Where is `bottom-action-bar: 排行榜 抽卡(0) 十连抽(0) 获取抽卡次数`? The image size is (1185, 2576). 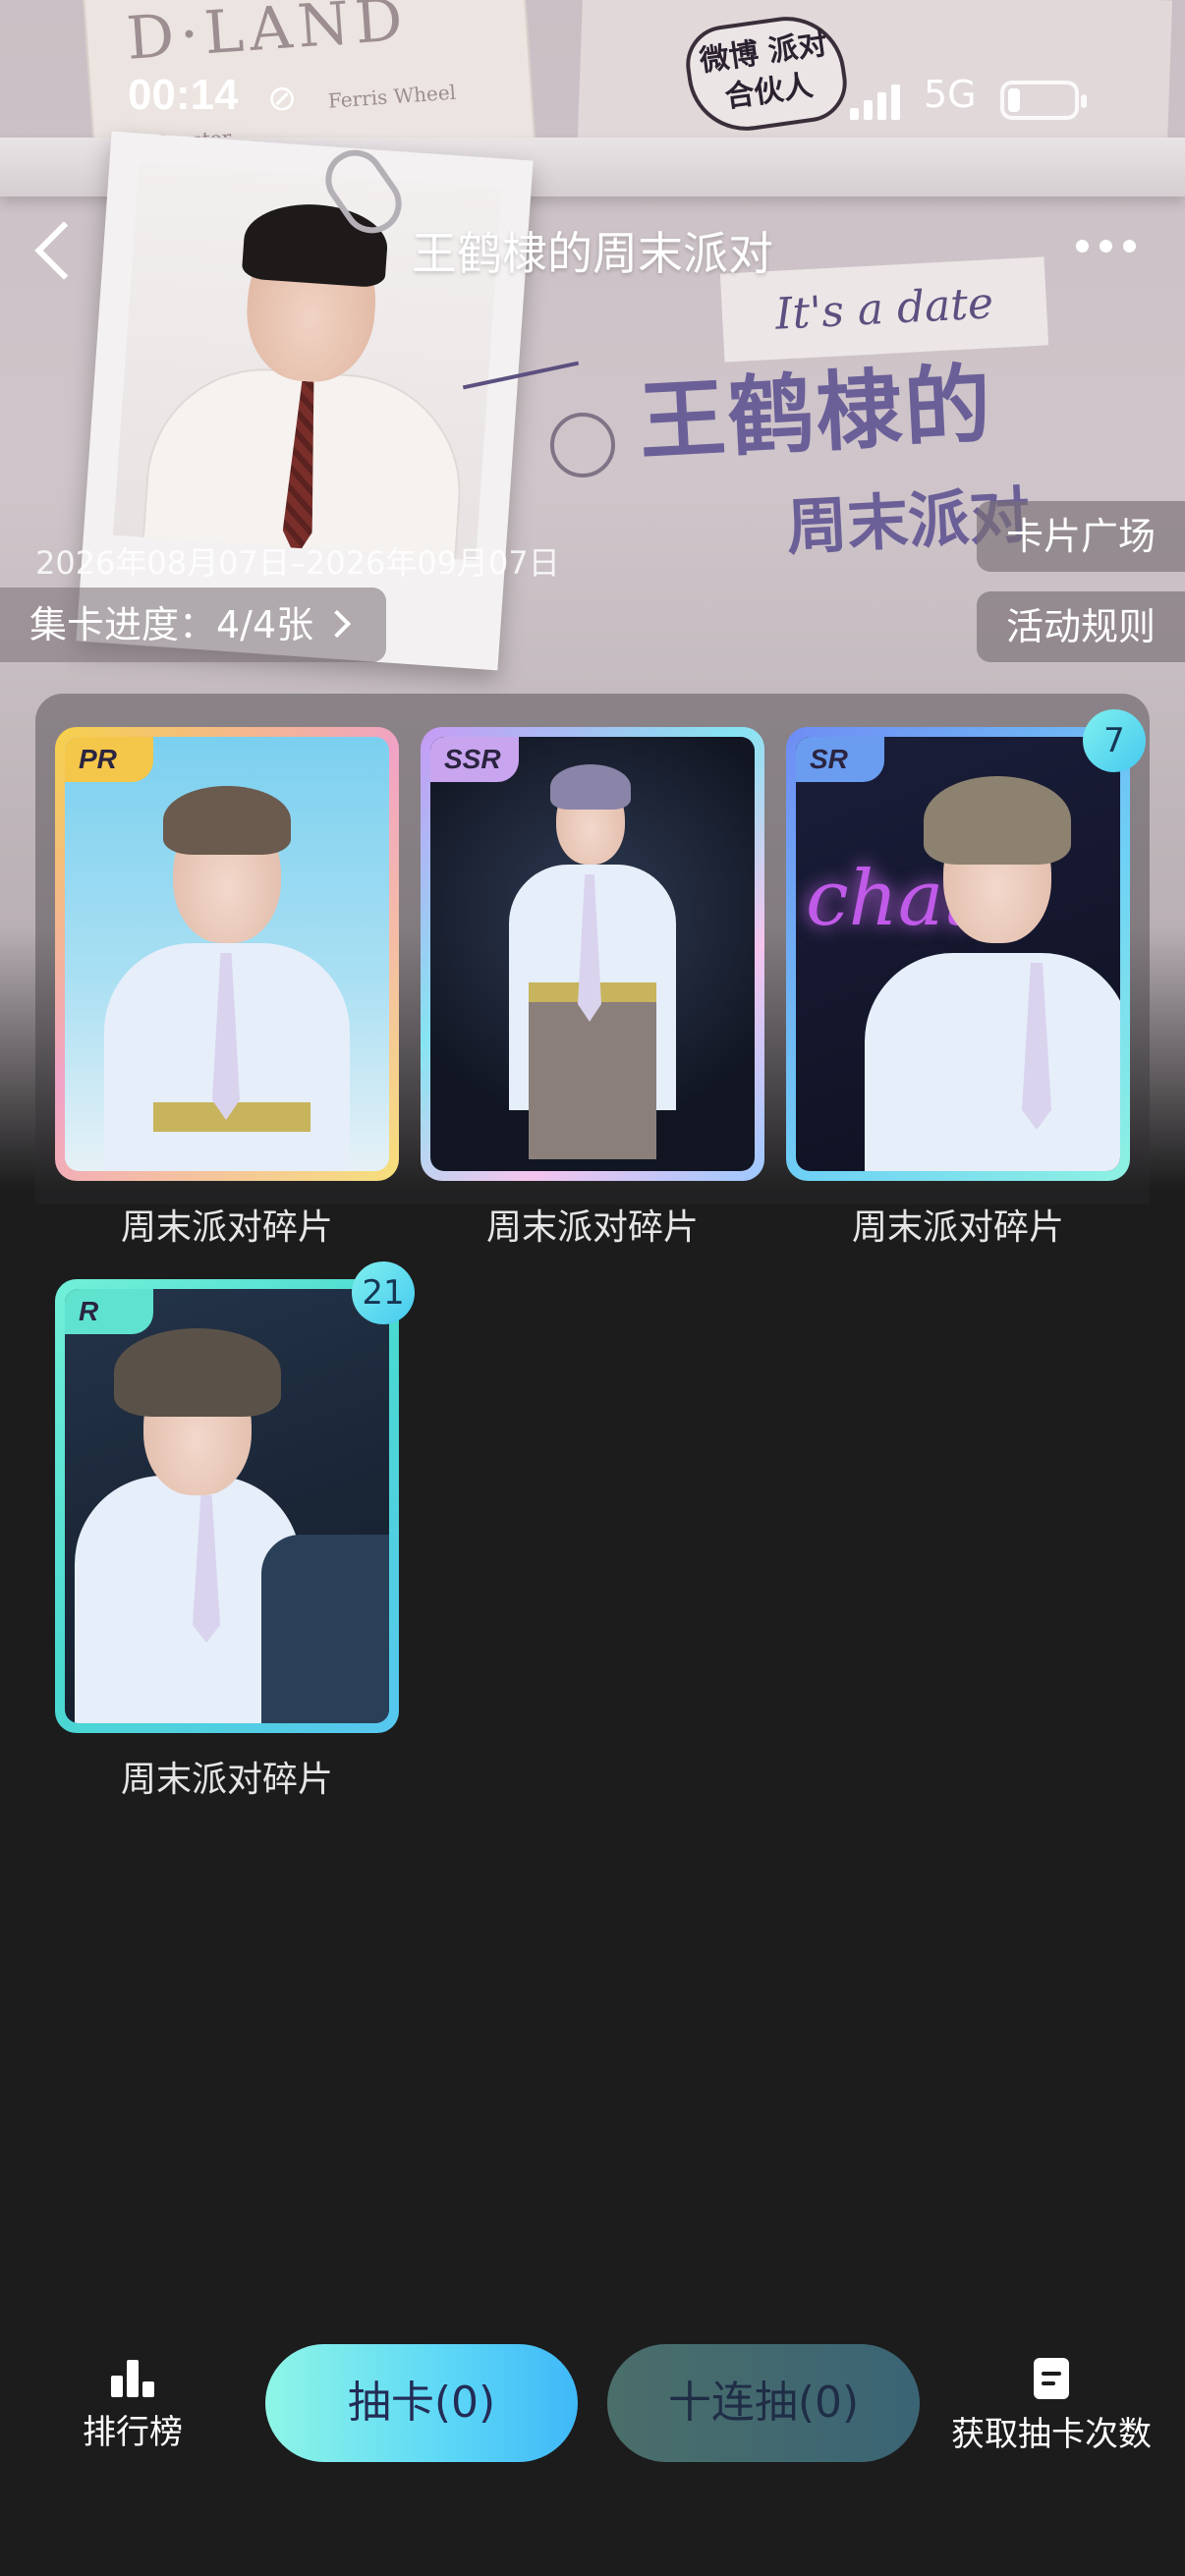
bottom-action-bar: 排行榜 抽卡(0) 十连抽(0) 获取抽卡次数 is located at coordinates (592, 2407).